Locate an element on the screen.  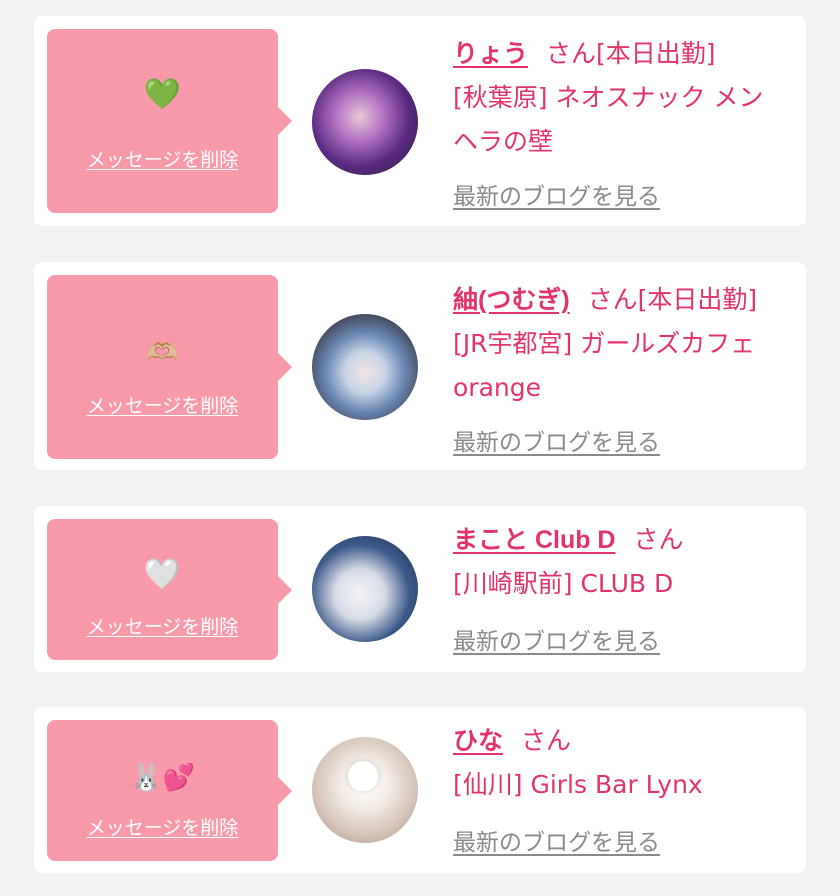
shop-name: [秋葉原] ネオスナック メン is located at coordinates (608, 97).